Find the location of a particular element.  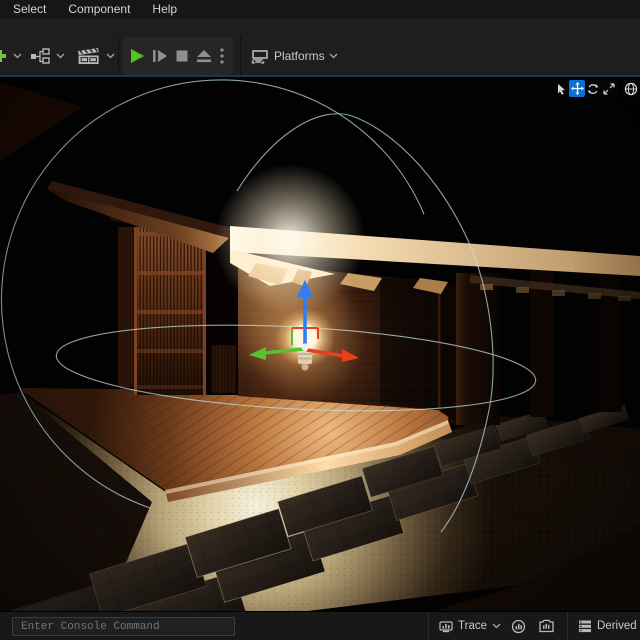

frame-skip-button is located at coordinates (160, 56).